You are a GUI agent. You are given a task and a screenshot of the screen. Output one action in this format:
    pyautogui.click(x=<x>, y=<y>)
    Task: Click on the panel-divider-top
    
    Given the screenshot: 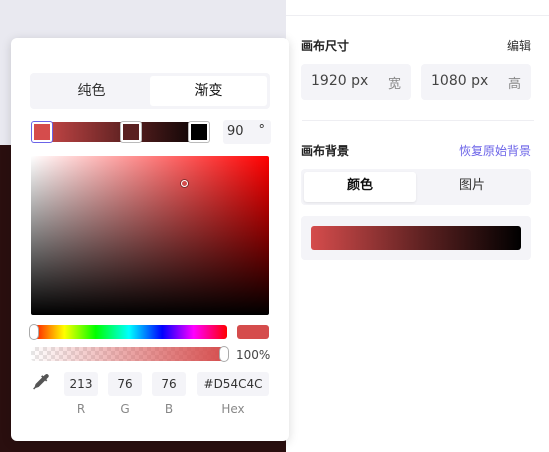 What is the action you would take?
    pyautogui.click(x=417, y=15)
    